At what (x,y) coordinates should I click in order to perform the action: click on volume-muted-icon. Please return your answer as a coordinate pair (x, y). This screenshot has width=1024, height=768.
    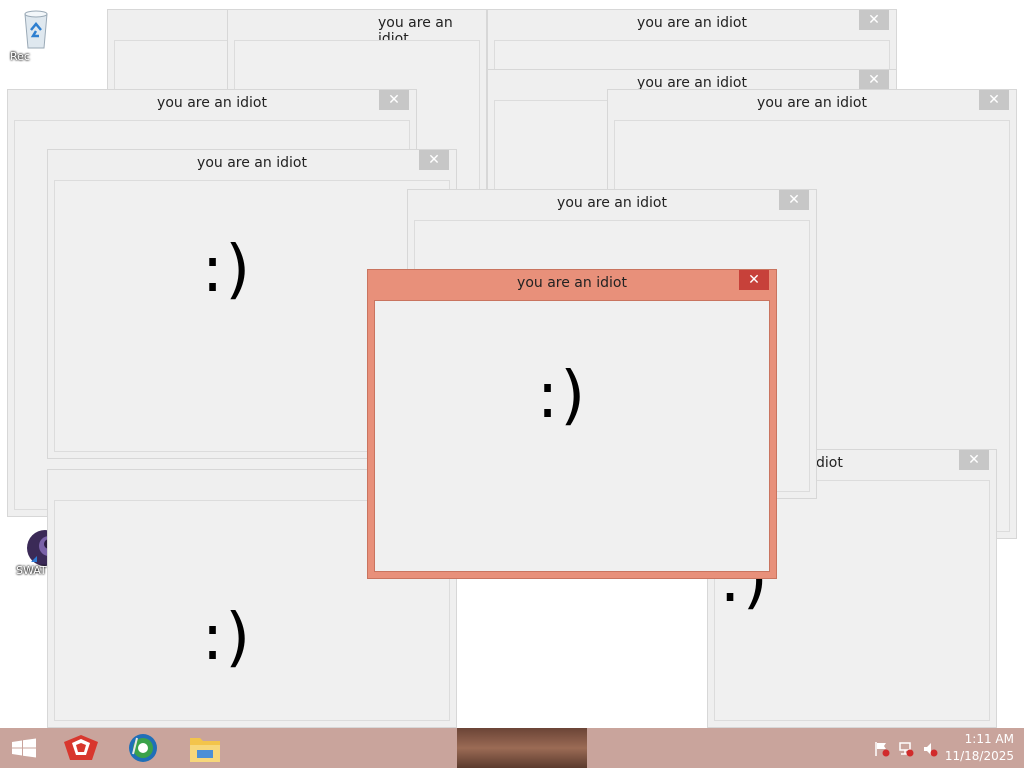
    Looking at the image, I should click on (931, 750).